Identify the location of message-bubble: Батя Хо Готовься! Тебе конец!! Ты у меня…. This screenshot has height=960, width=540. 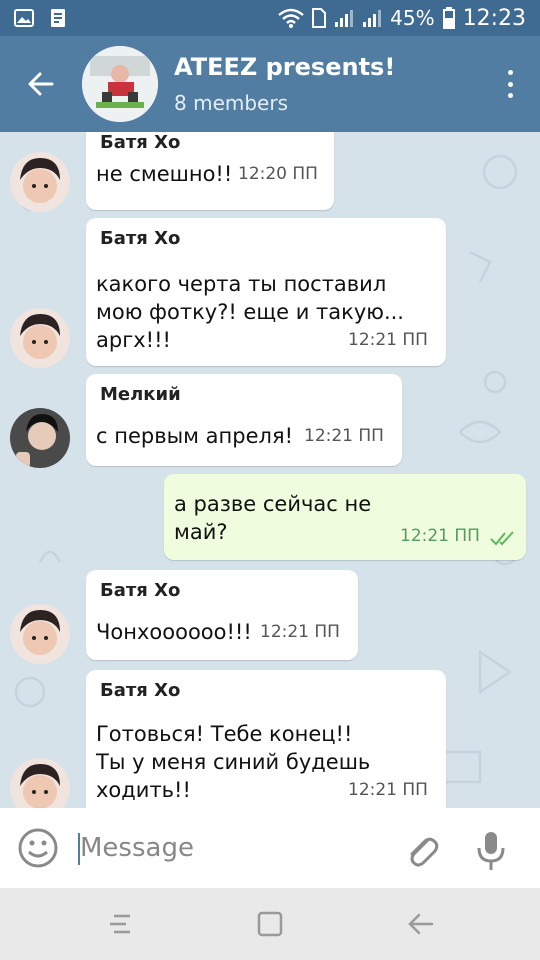
(266, 739).